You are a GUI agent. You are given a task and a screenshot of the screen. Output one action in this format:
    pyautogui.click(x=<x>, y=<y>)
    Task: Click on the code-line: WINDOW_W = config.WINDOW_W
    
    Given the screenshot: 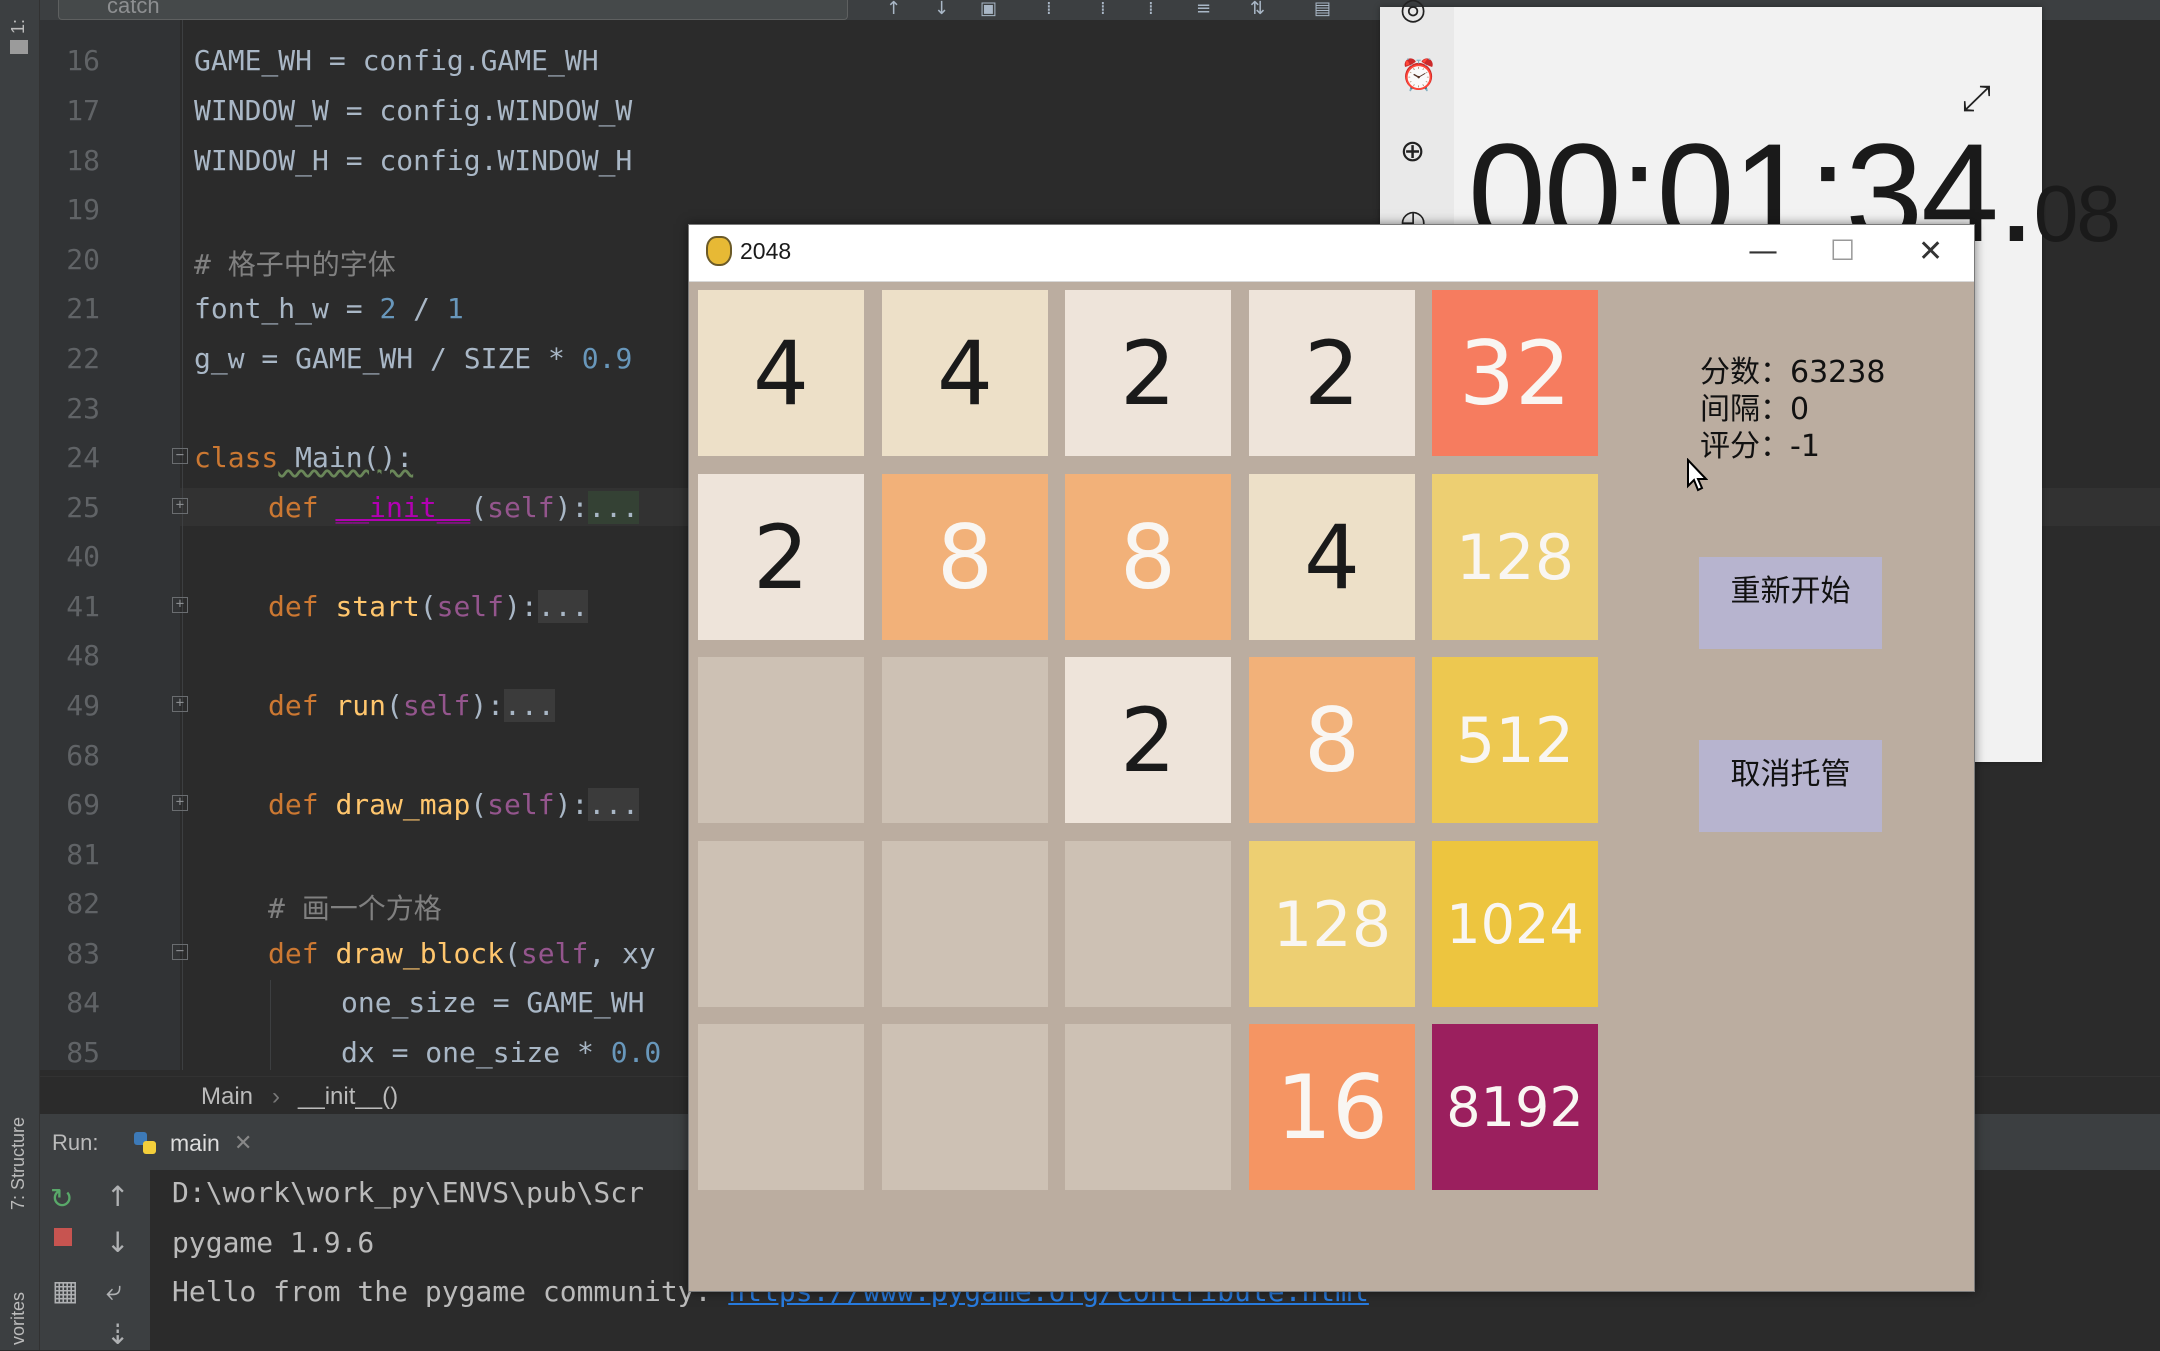 What is the action you would take?
    pyautogui.click(x=413, y=110)
    